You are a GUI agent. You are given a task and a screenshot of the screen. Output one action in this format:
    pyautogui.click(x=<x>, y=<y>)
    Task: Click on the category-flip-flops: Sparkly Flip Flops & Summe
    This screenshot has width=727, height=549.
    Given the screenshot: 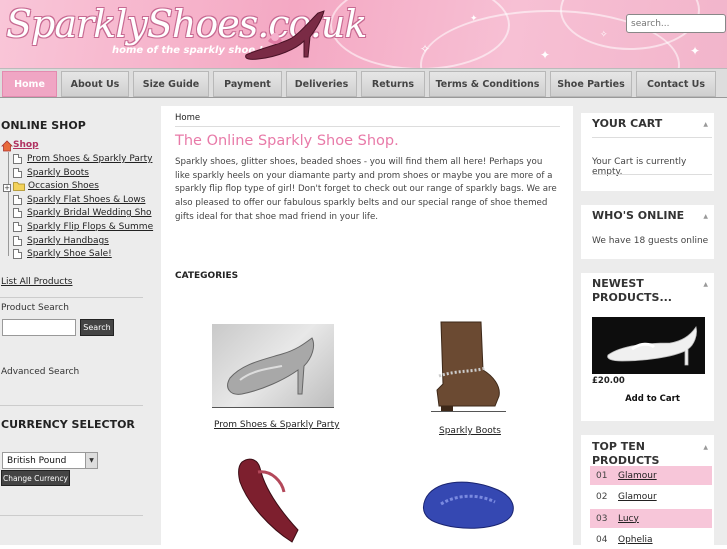 What is the action you would take?
    pyautogui.click(x=83, y=227)
    